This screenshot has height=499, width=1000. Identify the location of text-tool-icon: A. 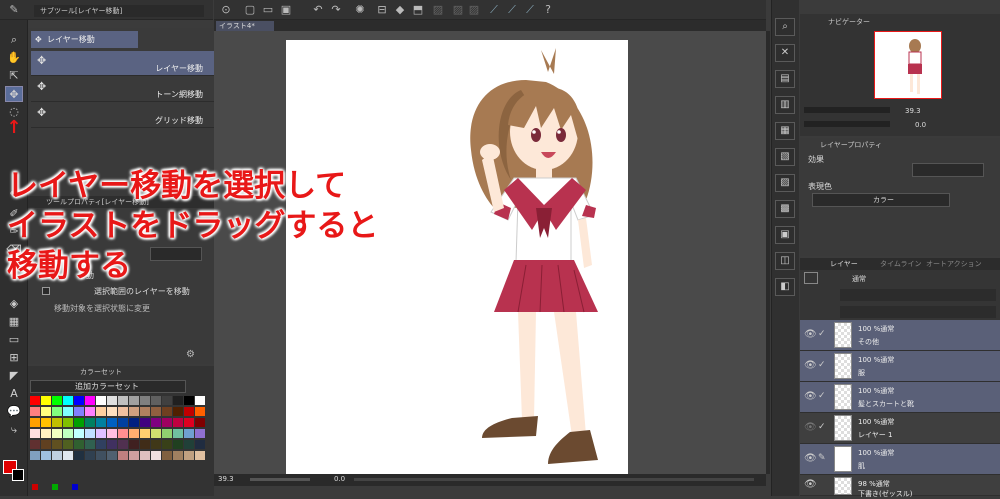
(14, 394).